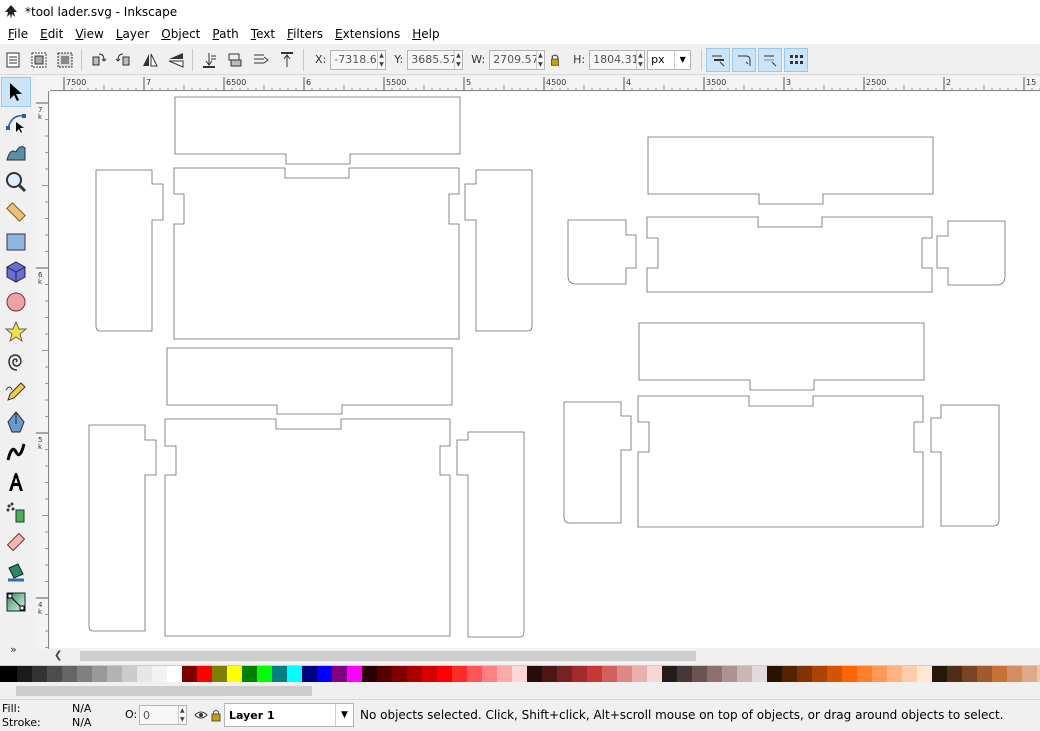 The height and width of the screenshot is (731, 1040). What do you see at coordinates (367, 34) in the screenshot?
I see `menu-extensions: Extensions` at bounding box center [367, 34].